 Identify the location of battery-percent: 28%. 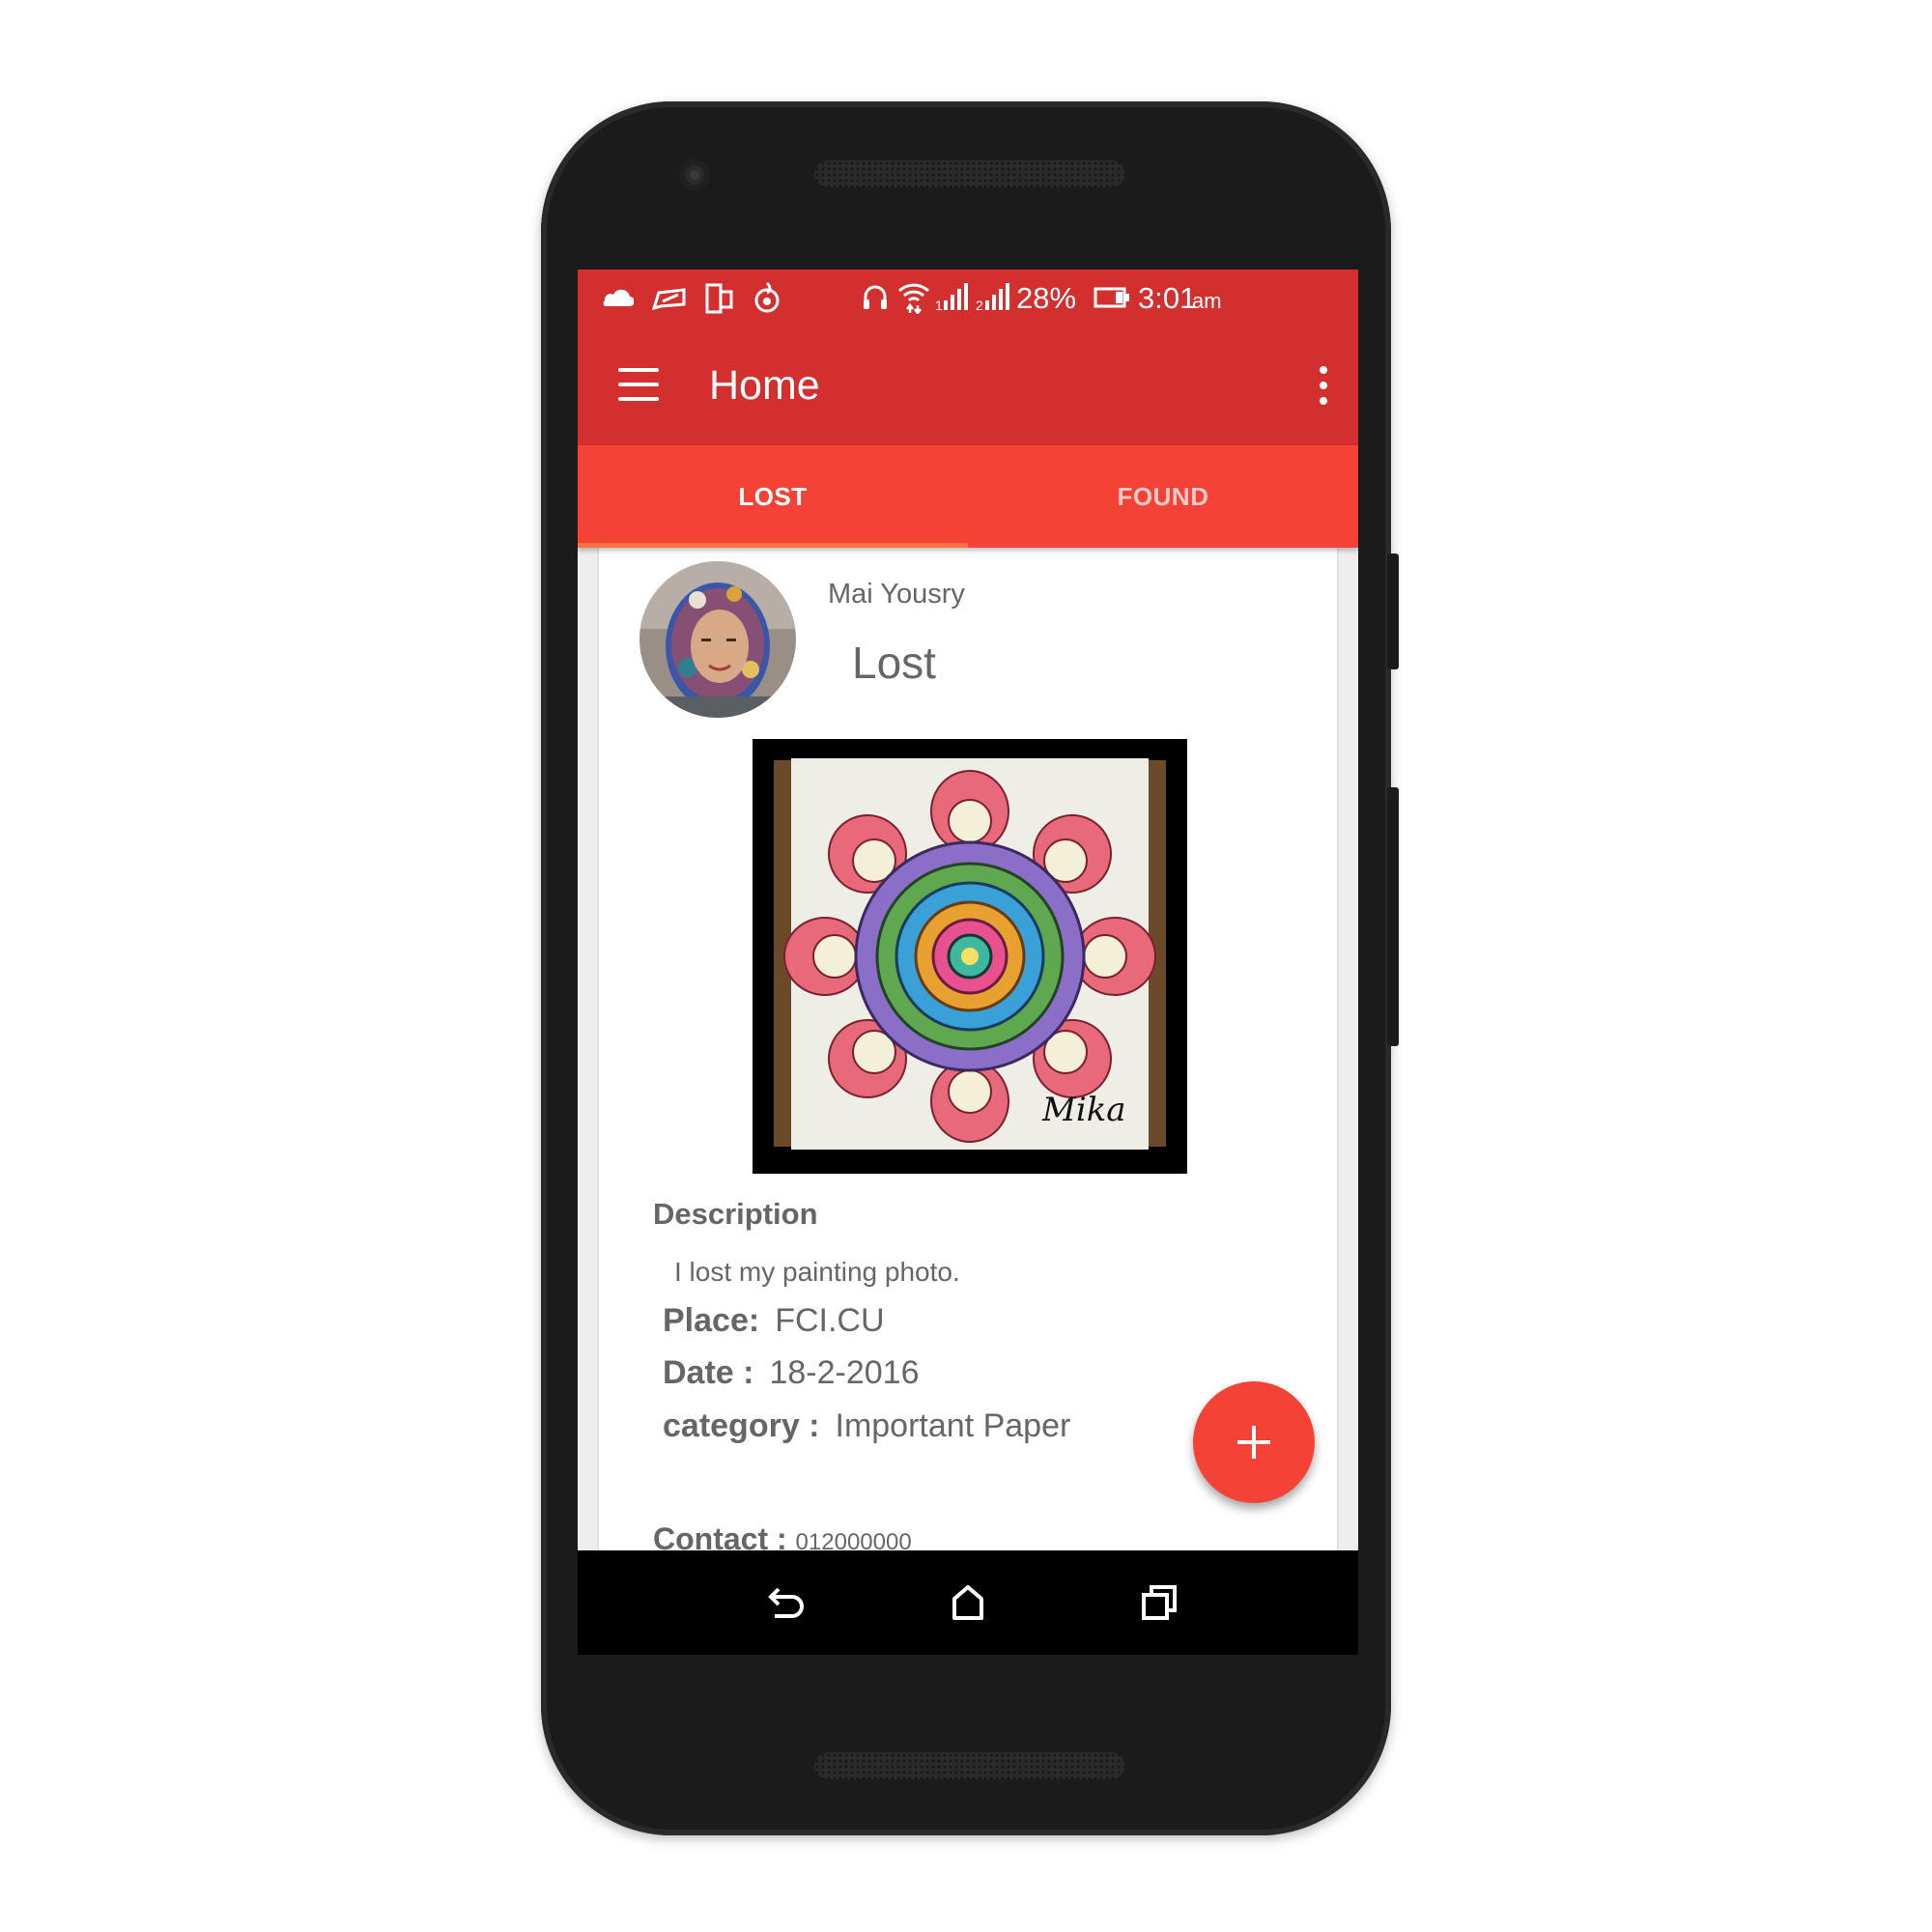
(1046, 298).